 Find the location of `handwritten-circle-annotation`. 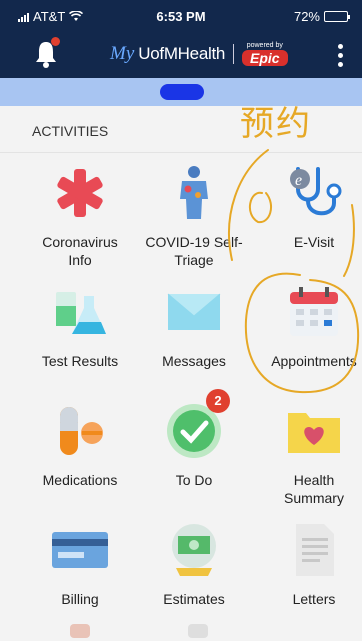

handwritten-circle-annotation is located at coordinates (294, 271).